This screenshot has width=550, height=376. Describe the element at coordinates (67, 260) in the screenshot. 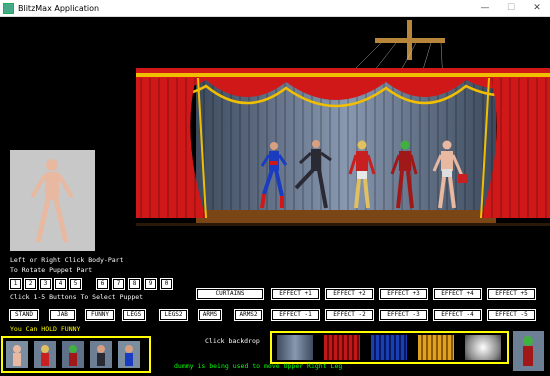

I see `instruction-line-1: Left or Right Click Body-Part` at that location.